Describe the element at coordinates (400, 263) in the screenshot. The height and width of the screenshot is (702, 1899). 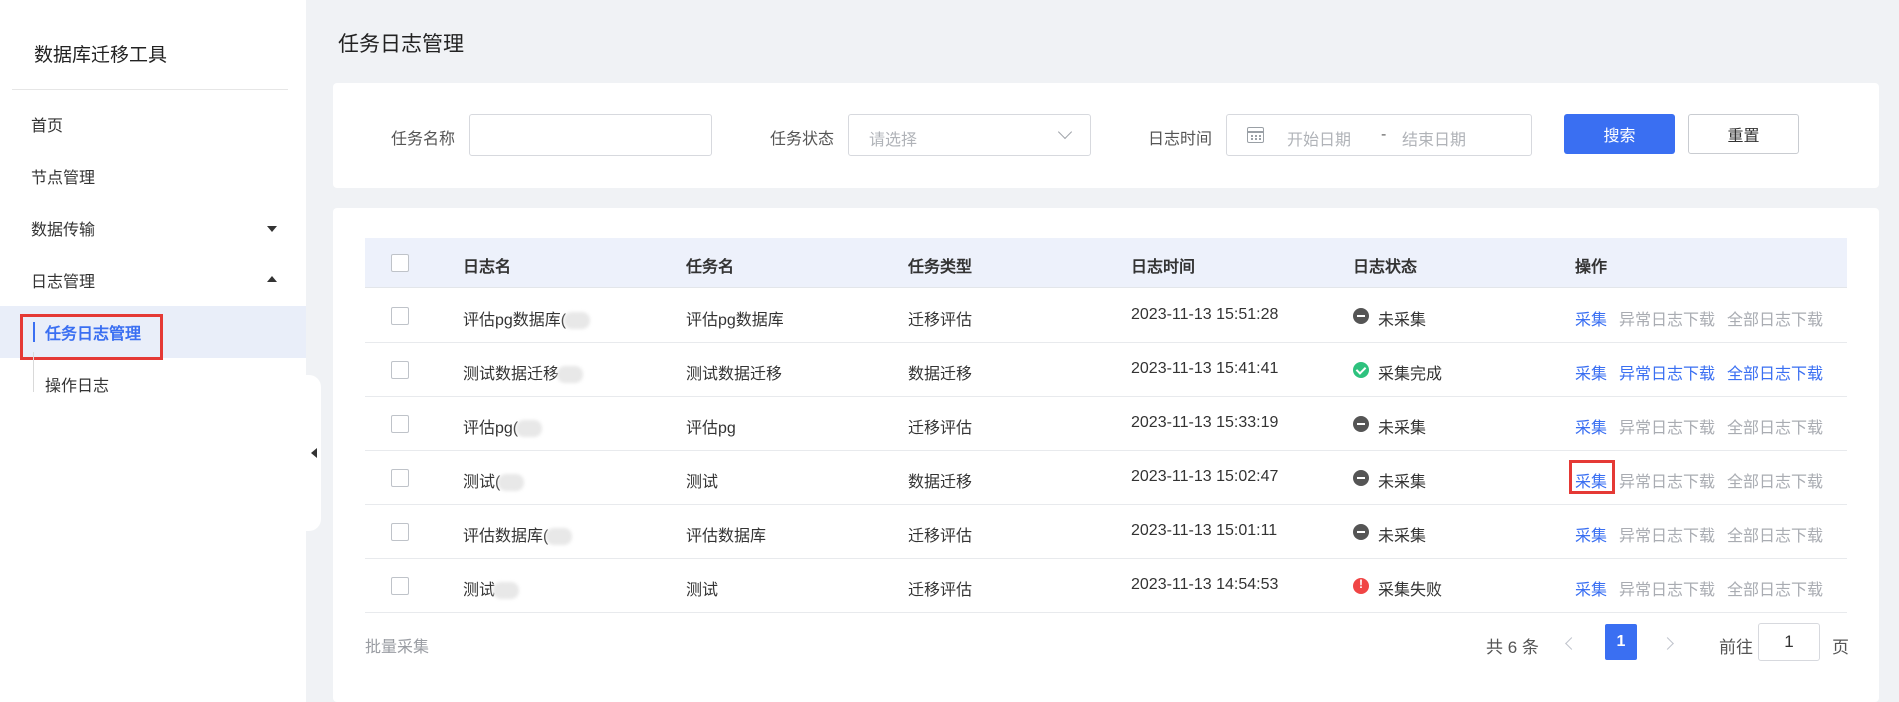
I see `select-all-checkbox` at that location.